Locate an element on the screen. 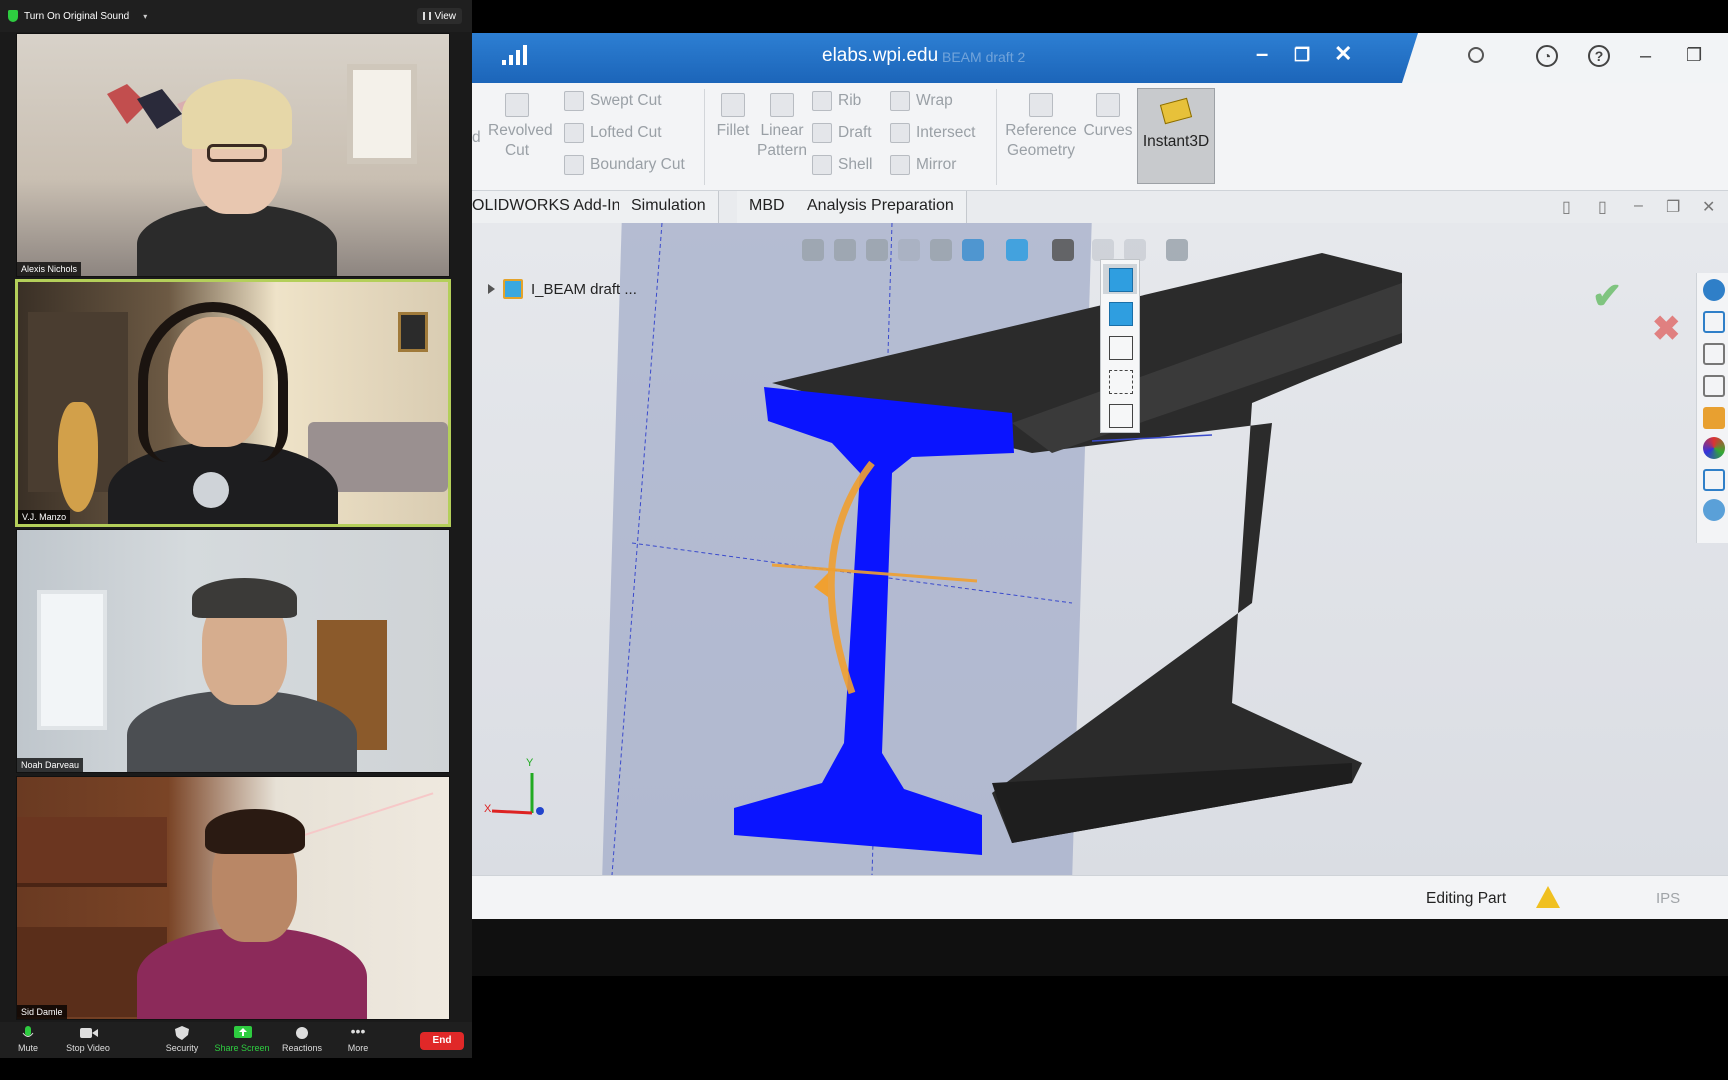 Image resolution: width=1728 pixels, height=1080 pixels. view-button: View is located at coordinates (439, 16).